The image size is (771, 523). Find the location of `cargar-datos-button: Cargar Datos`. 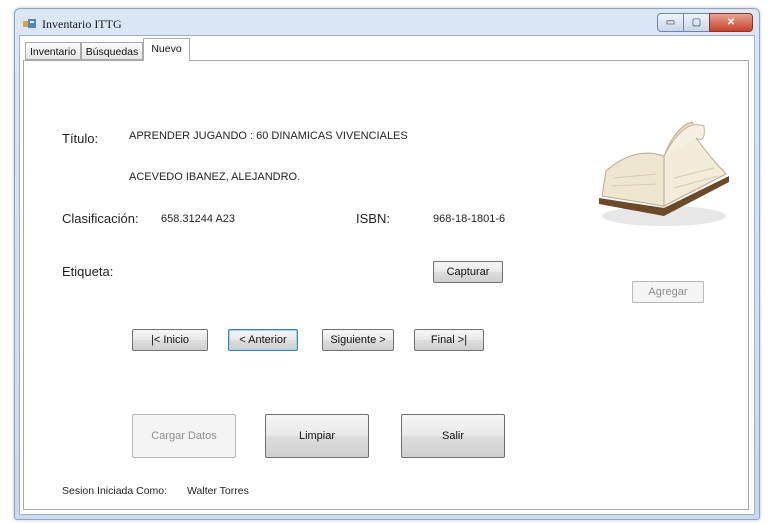

cargar-datos-button: Cargar Datos is located at coordinates (184, 436).